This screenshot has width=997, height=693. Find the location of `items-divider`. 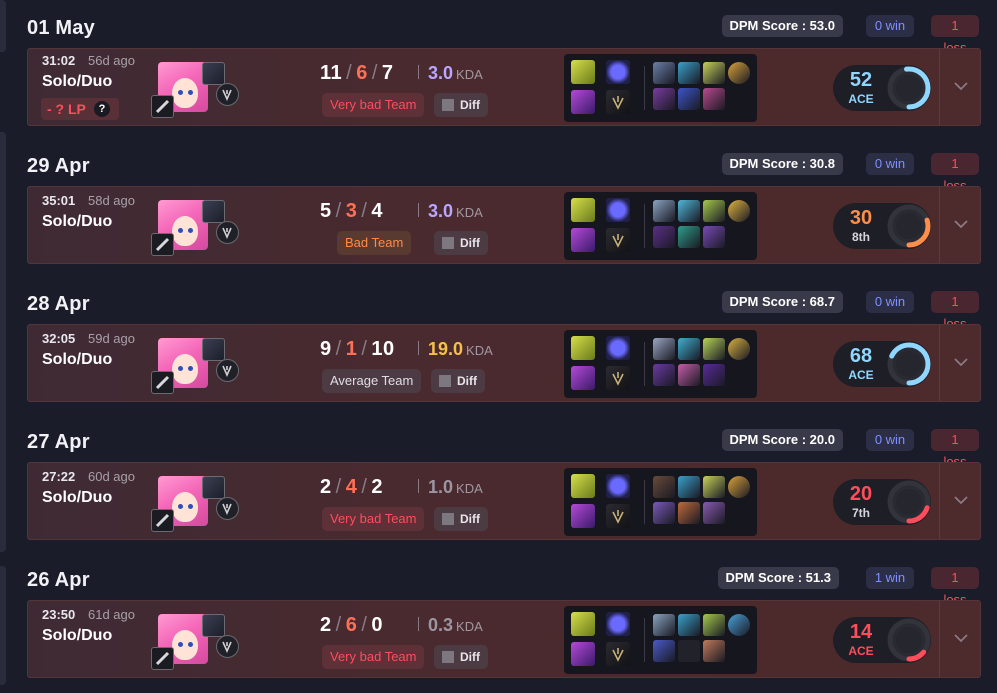

items-divider is located at coordinates (644, 502).